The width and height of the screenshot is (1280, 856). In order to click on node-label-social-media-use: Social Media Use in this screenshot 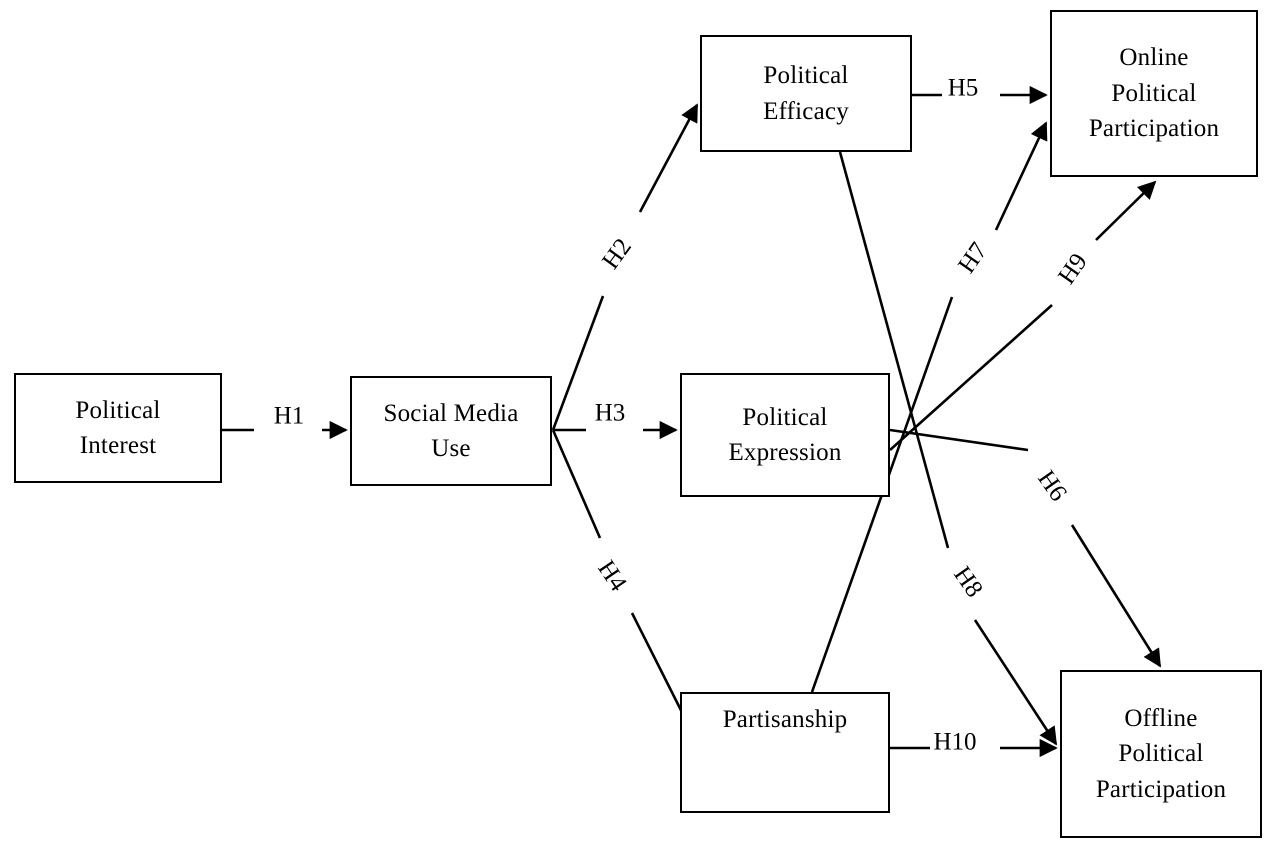, I will do `click(451, 431)`.